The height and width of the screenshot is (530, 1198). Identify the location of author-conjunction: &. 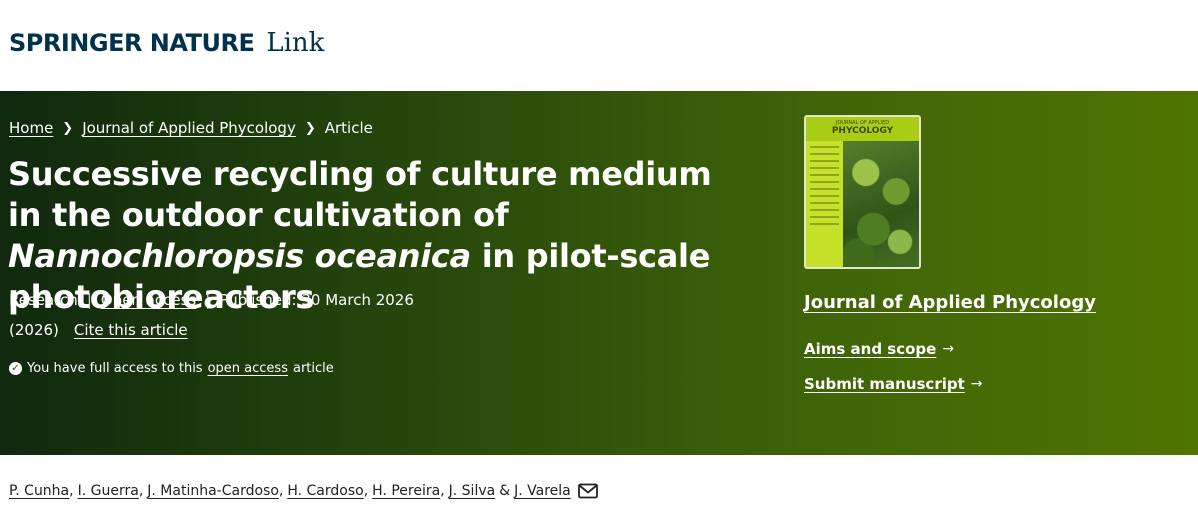
(505, 491).